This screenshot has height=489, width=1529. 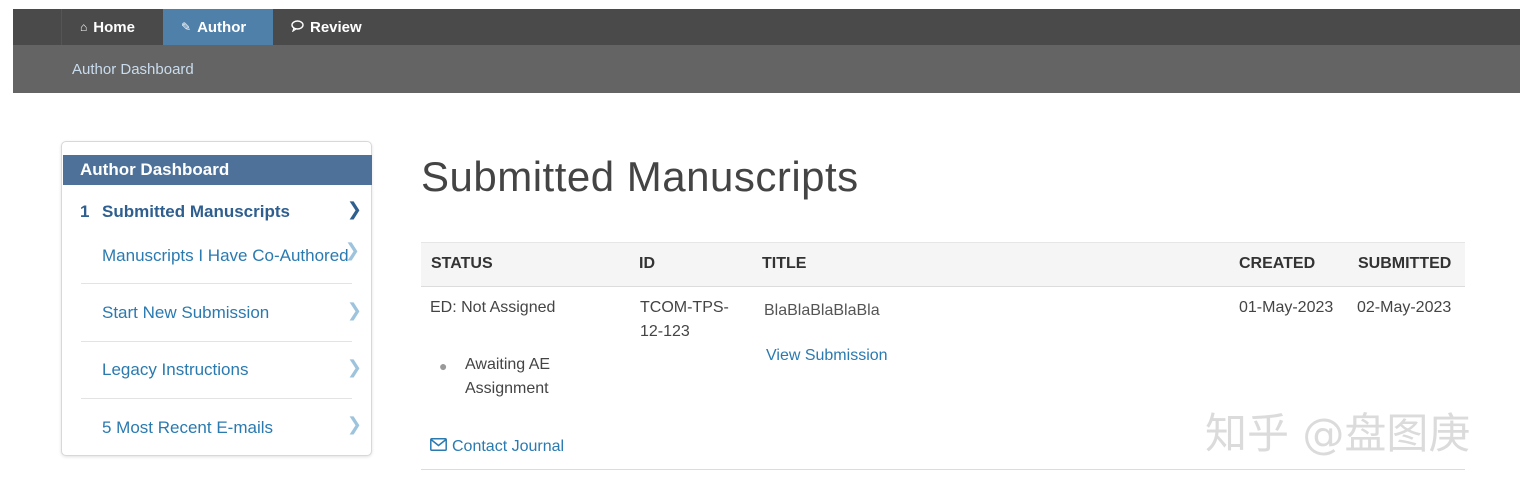 What do you see at coordinates (943, 264) in the screenshot?
I see `table-header-row: STATUS ID TITLE CREATED SUBMITTED` at bounding box center [943, 264].